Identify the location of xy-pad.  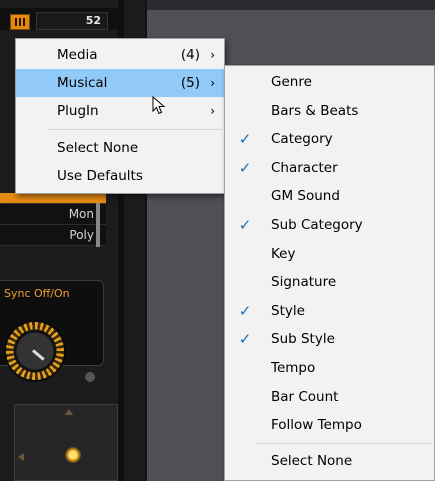
(66, 442).